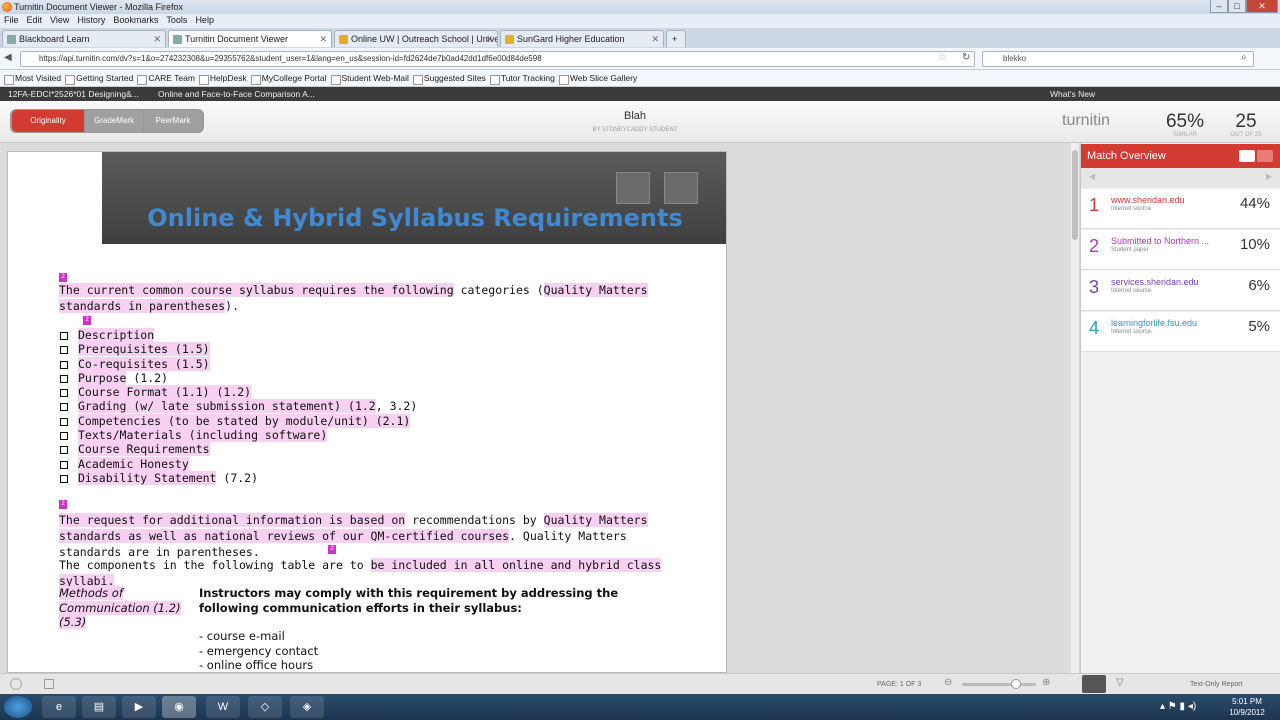  What do you see at coordinates (139, 707) in the screenshot?
I see `media-player-icon: ▶` at bounding box center [139, 707].